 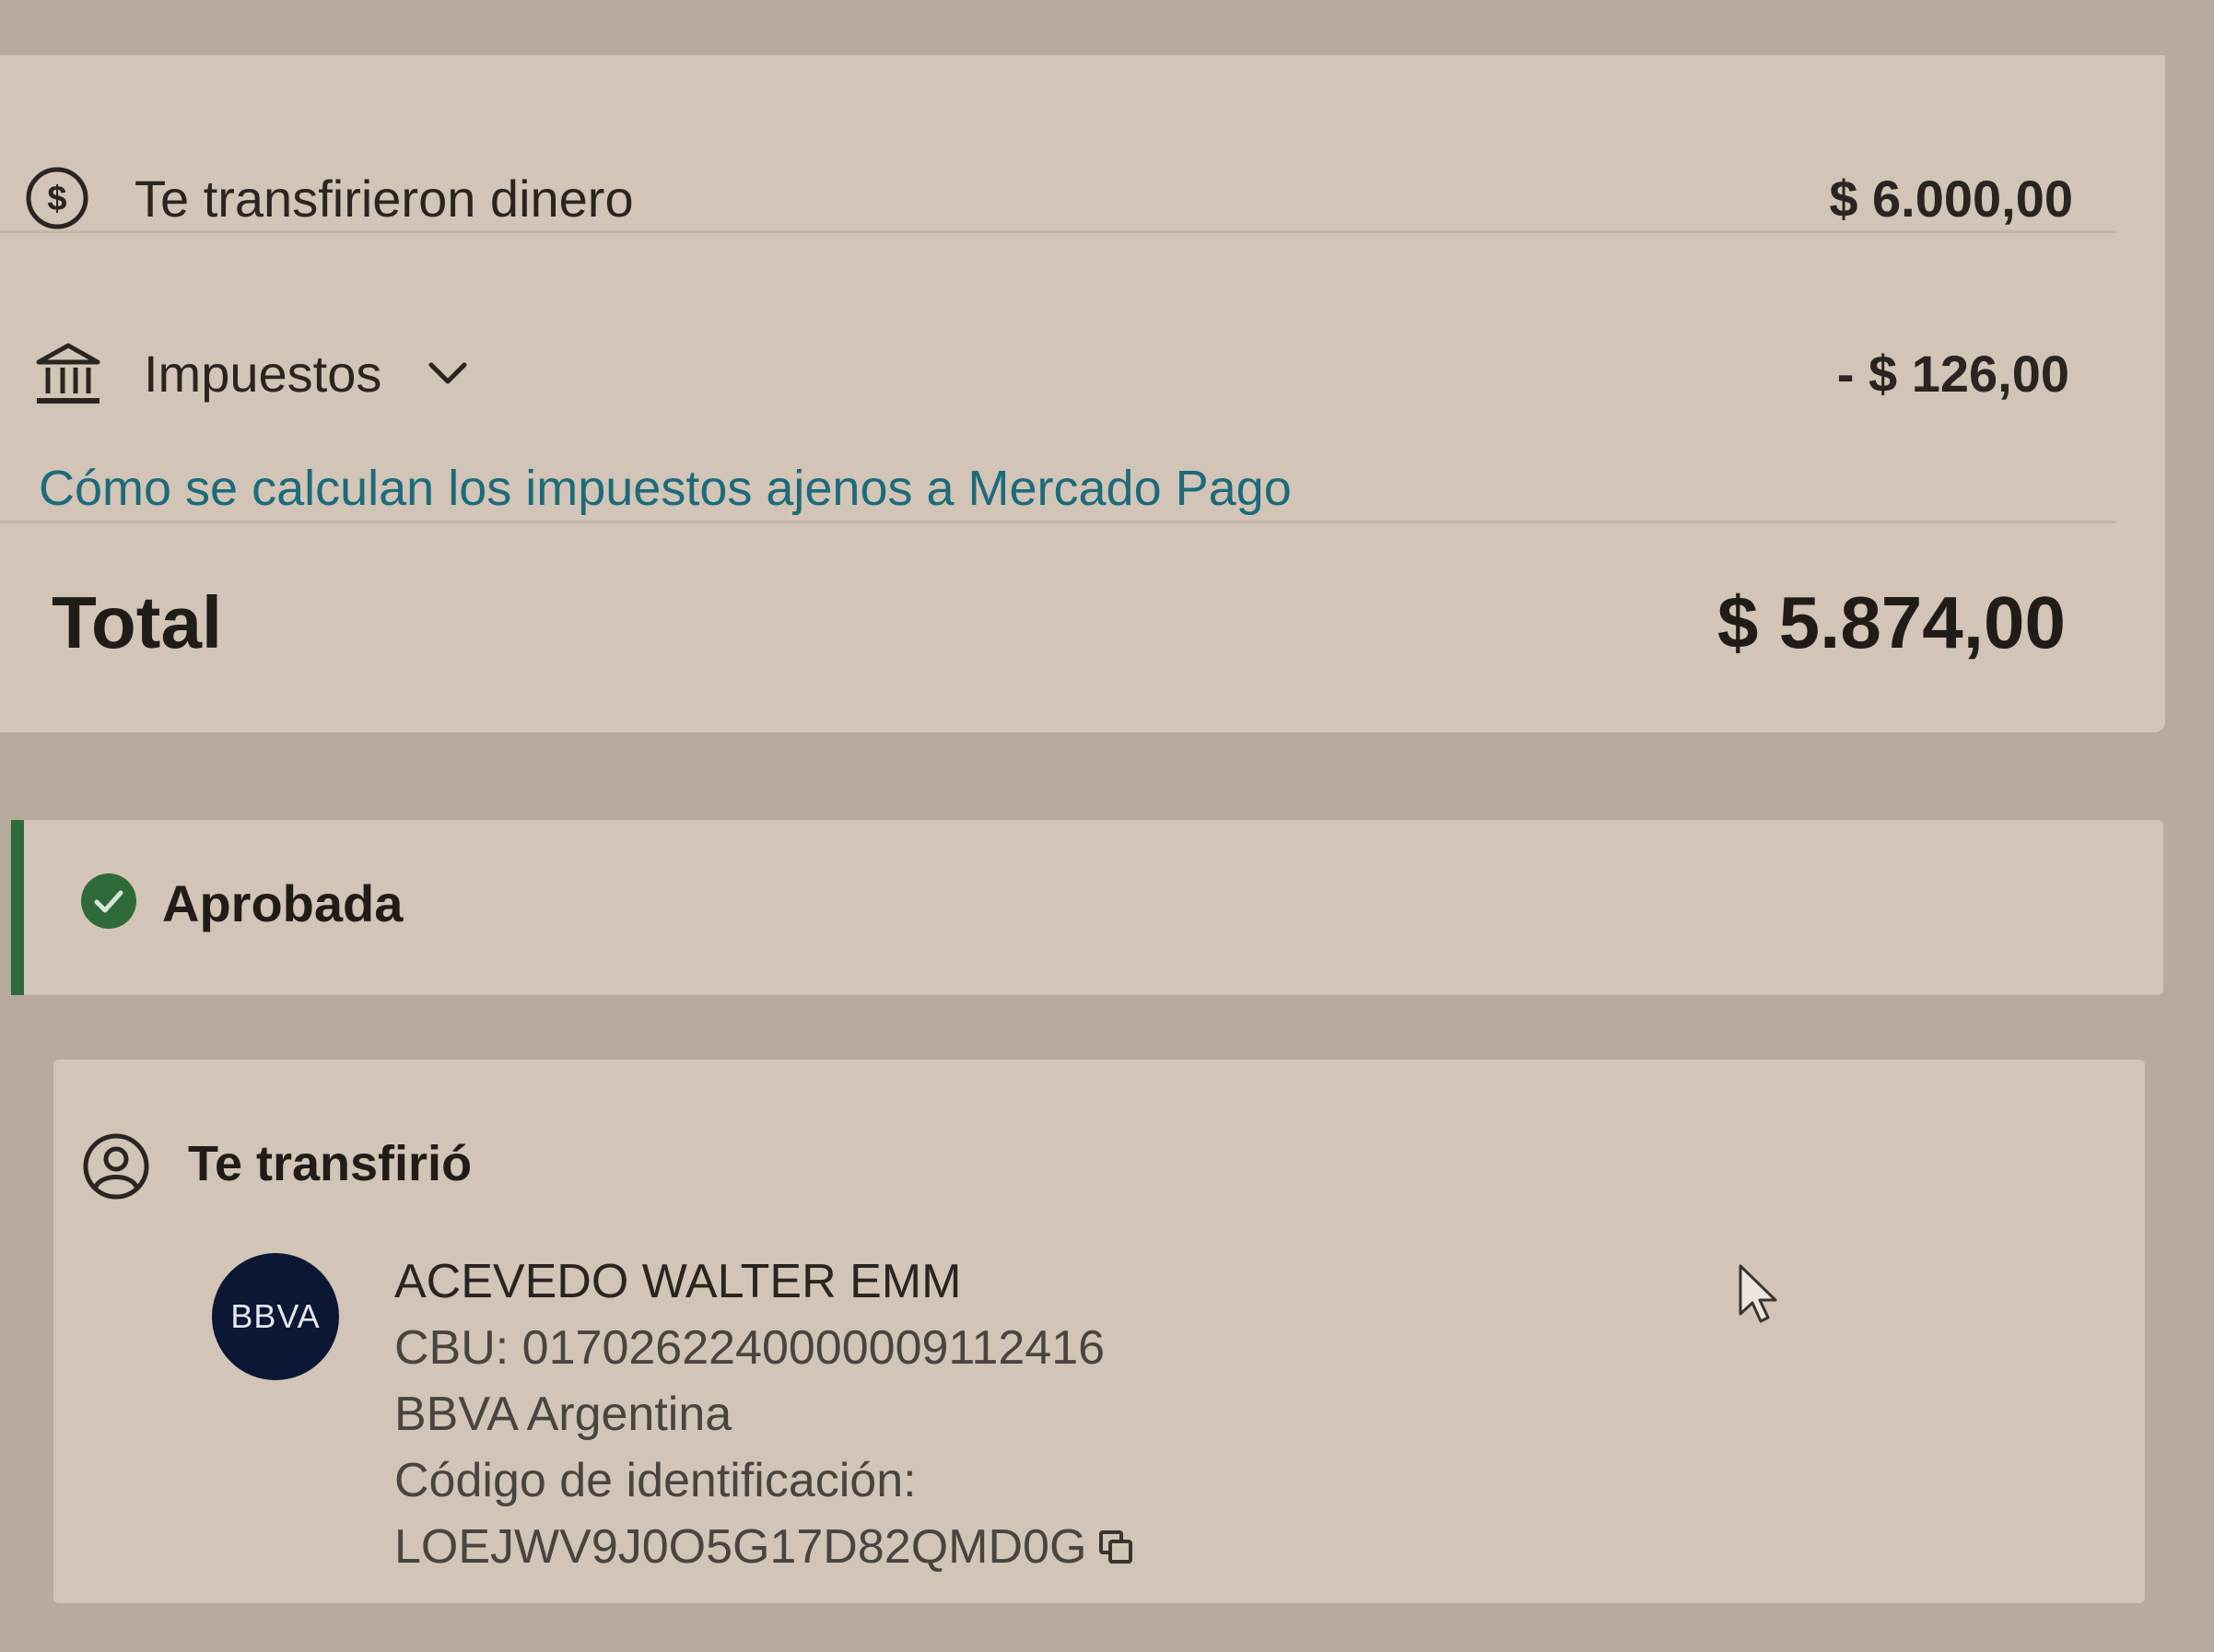 What do you see at coordinates (1082, 373) in the screenshot?
I see `taxes-row: Impuestos - $ 126,00` at bounding box center [1082, 373].